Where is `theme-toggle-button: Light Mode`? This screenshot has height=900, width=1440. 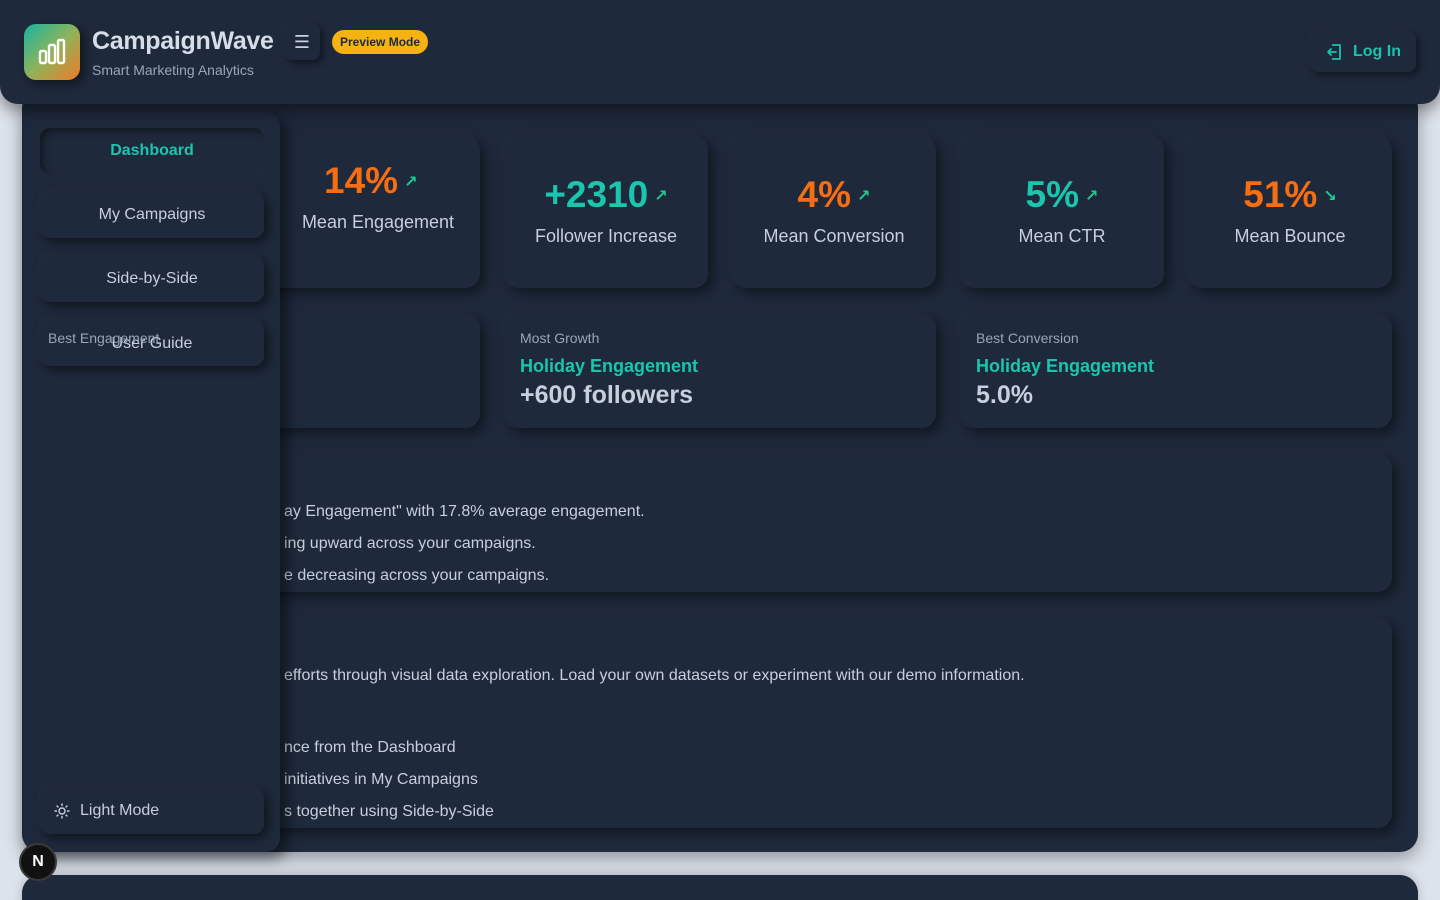
theme-toggle-button: Light Mode is located at coordinates (152, 811).